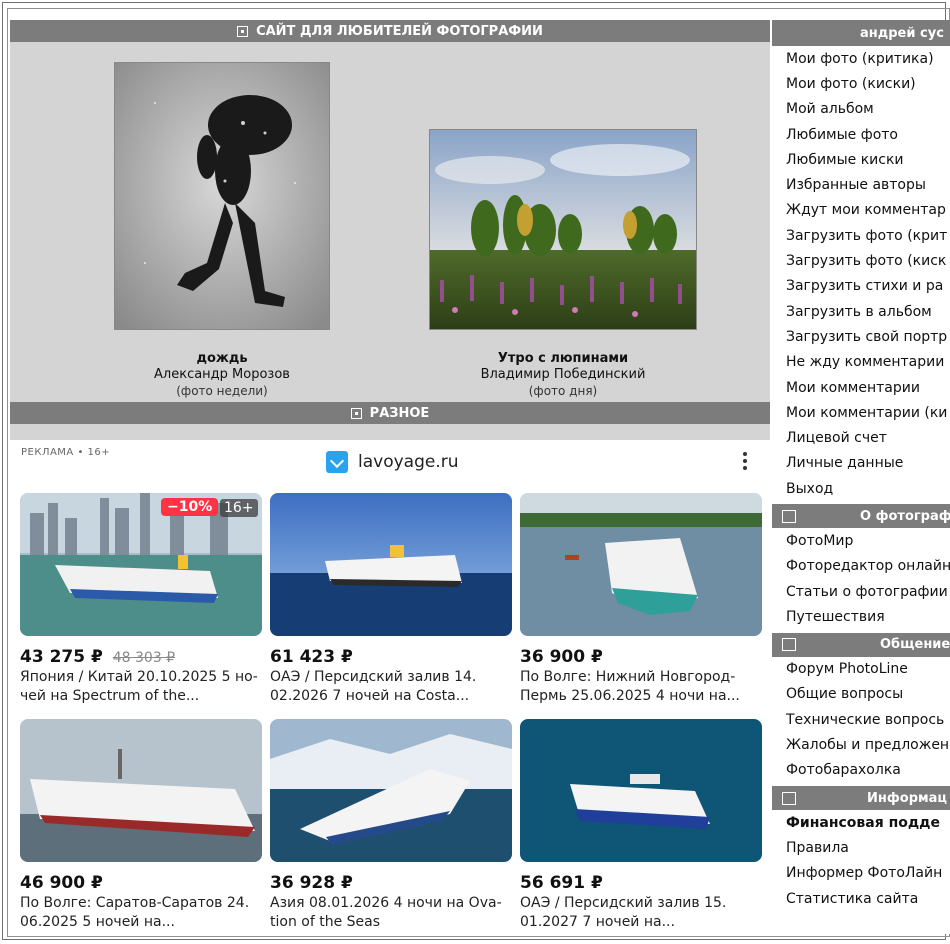 The height and width of the screenshot is (944, 950). What do you see at coordinates (861, 669) in the screenshot?
I see `sidebar-link: Форум PhotoLine` at bounding box center [861, 669].